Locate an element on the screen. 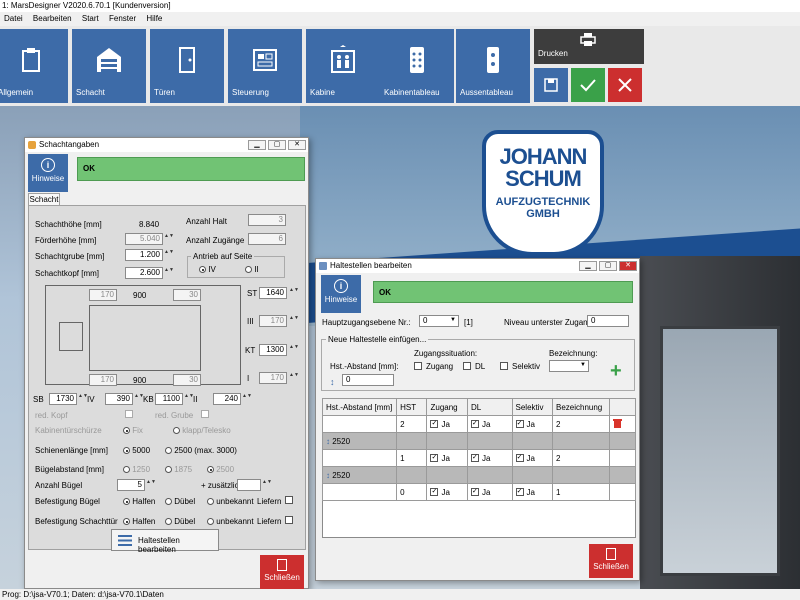 Image resolution: width=800 pixels, height=600 pixels. plan-top-right: 30 is located at coordinates (187, 295).